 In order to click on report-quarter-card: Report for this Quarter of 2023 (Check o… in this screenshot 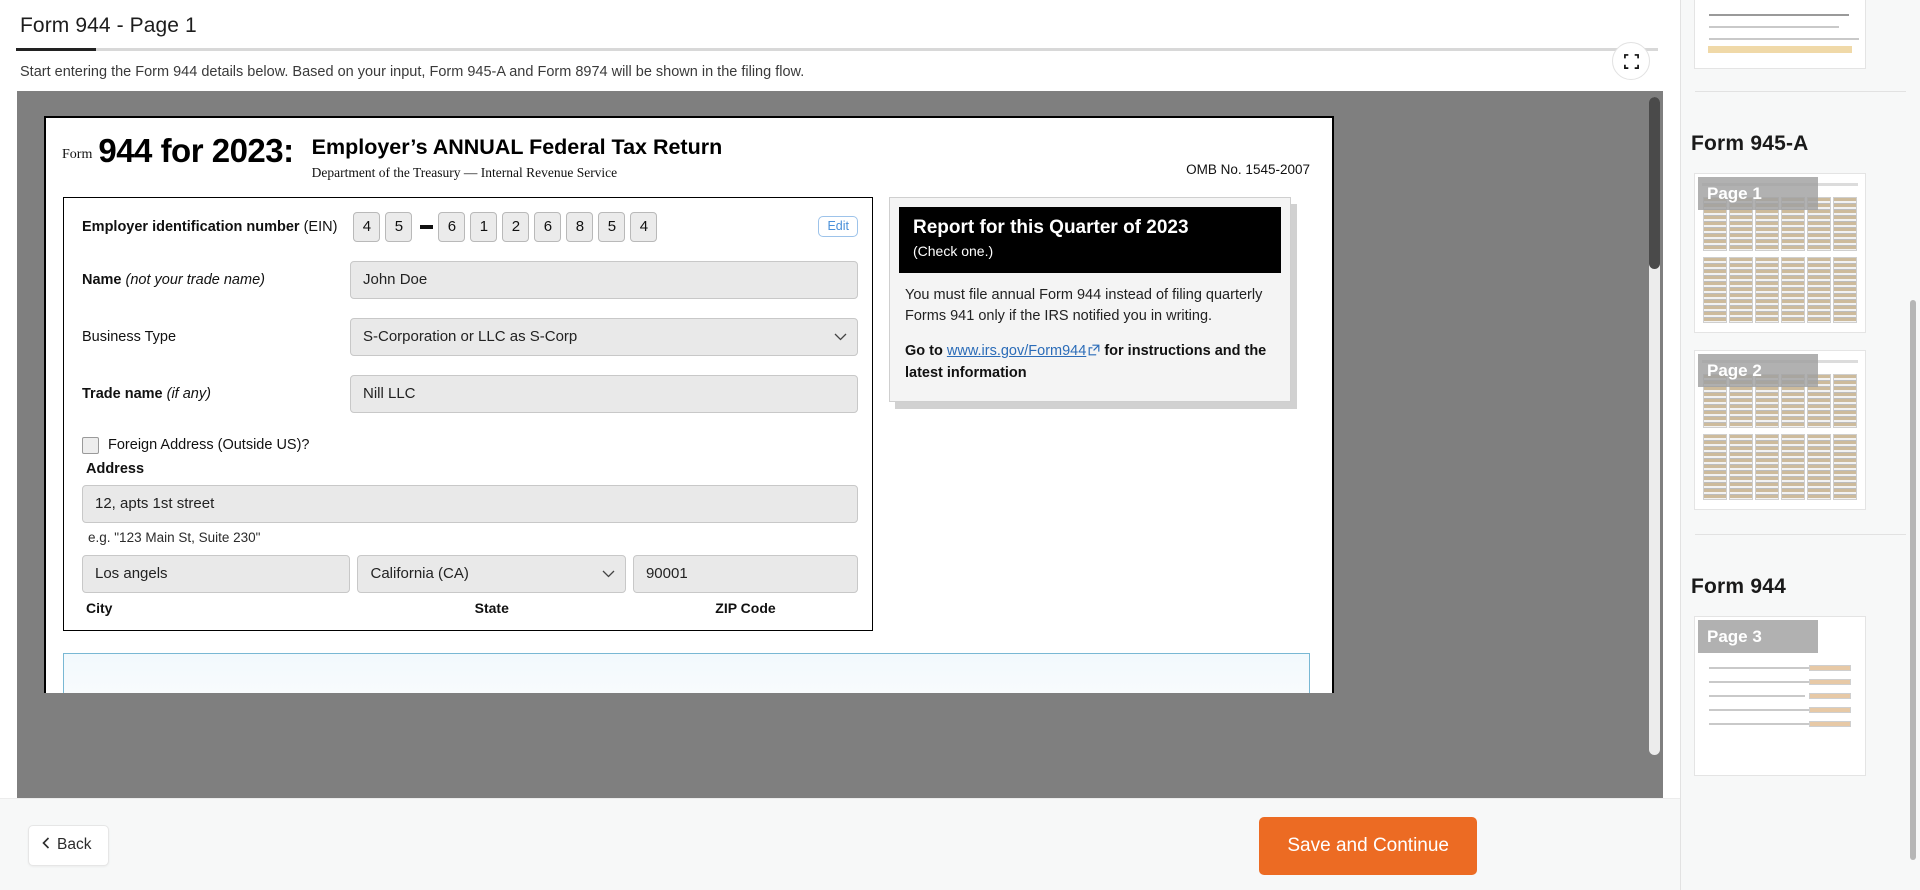, I will do `click(1090, 299)`.